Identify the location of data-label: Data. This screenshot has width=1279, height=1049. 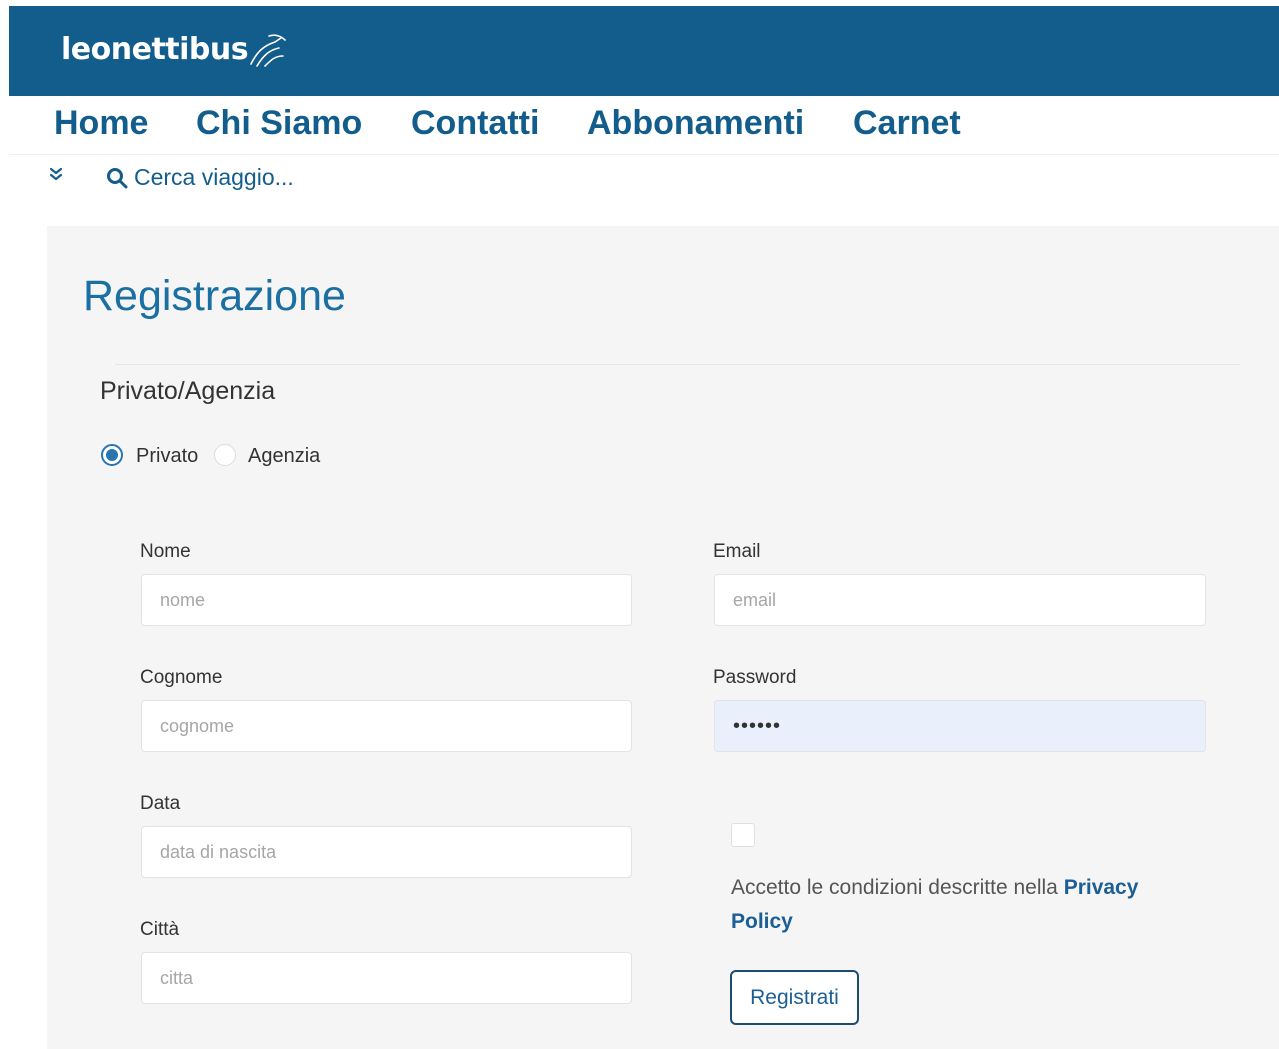
(160, 803).